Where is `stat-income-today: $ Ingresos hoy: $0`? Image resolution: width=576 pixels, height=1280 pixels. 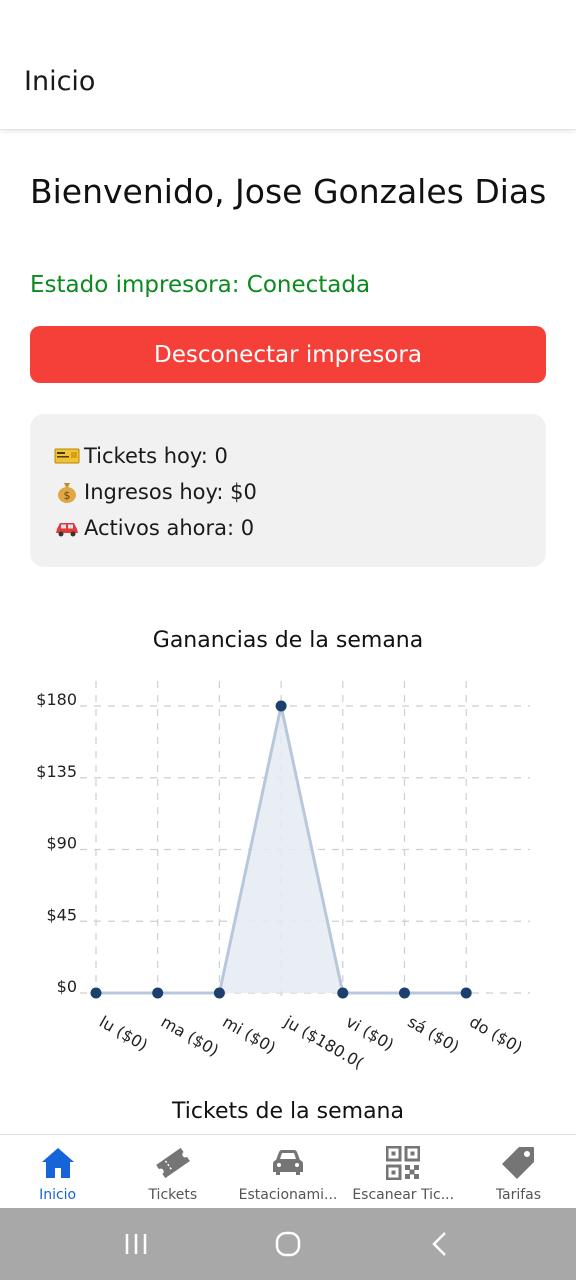
stat-income-today: $ Ingresos hoy: $0 is located at coordinates (288, 492).